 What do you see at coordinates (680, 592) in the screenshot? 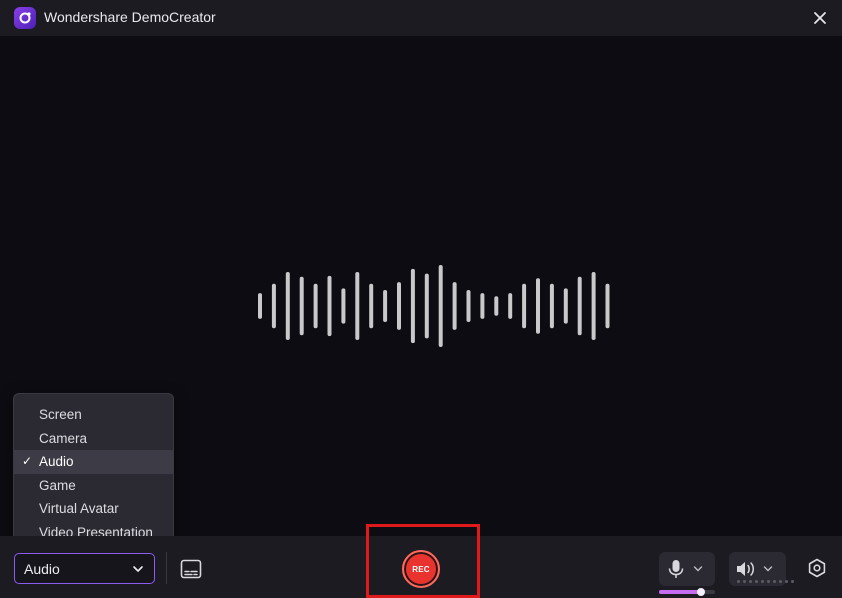
I see `mic-level-fill` at bounding box center [680, 592].